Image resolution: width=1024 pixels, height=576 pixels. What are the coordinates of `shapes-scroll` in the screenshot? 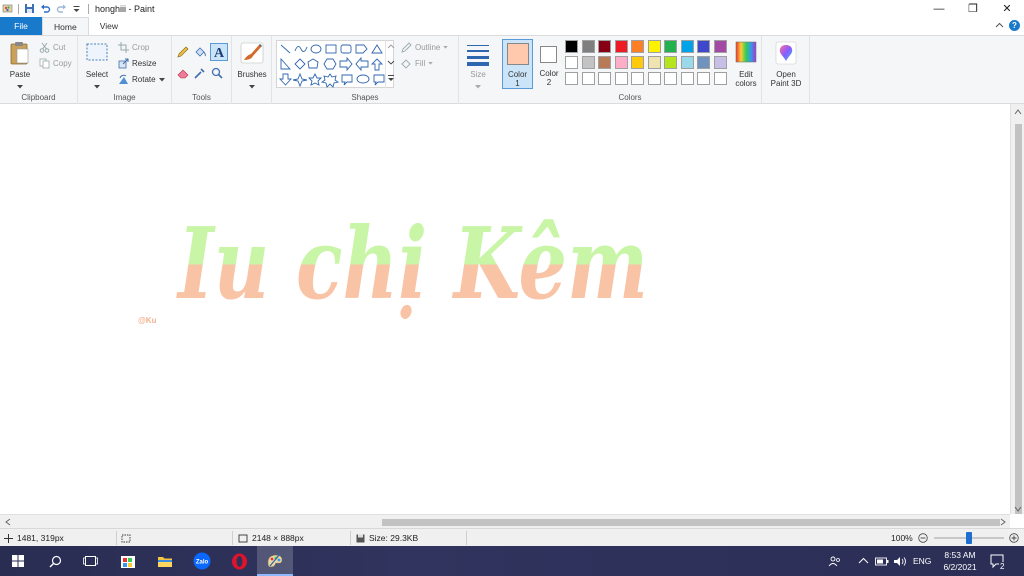 It's located at (390, 64).